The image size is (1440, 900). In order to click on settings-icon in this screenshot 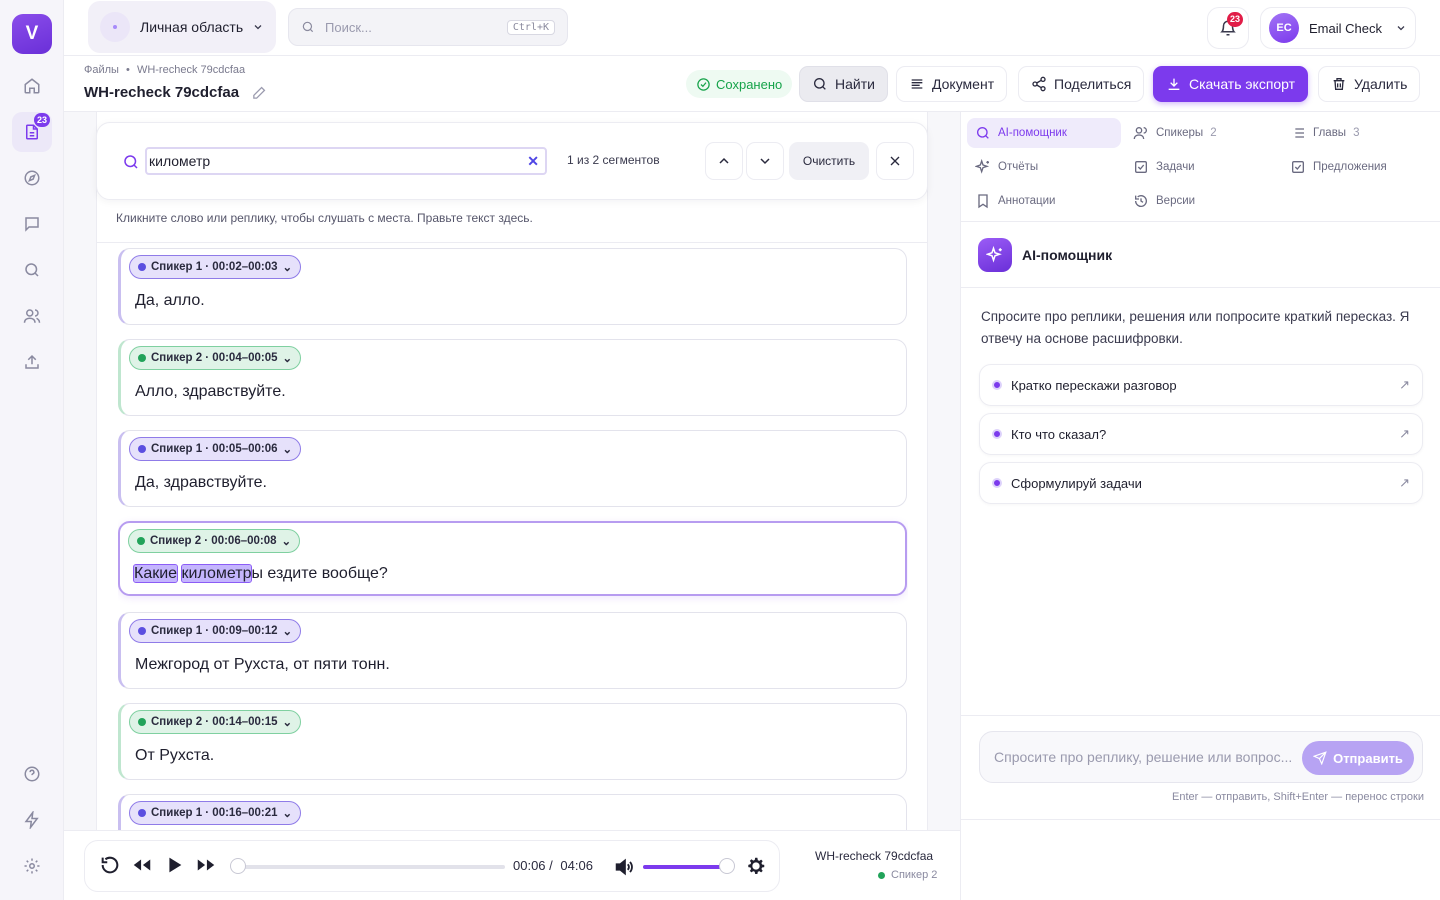, I will do `click(32, 866)`.